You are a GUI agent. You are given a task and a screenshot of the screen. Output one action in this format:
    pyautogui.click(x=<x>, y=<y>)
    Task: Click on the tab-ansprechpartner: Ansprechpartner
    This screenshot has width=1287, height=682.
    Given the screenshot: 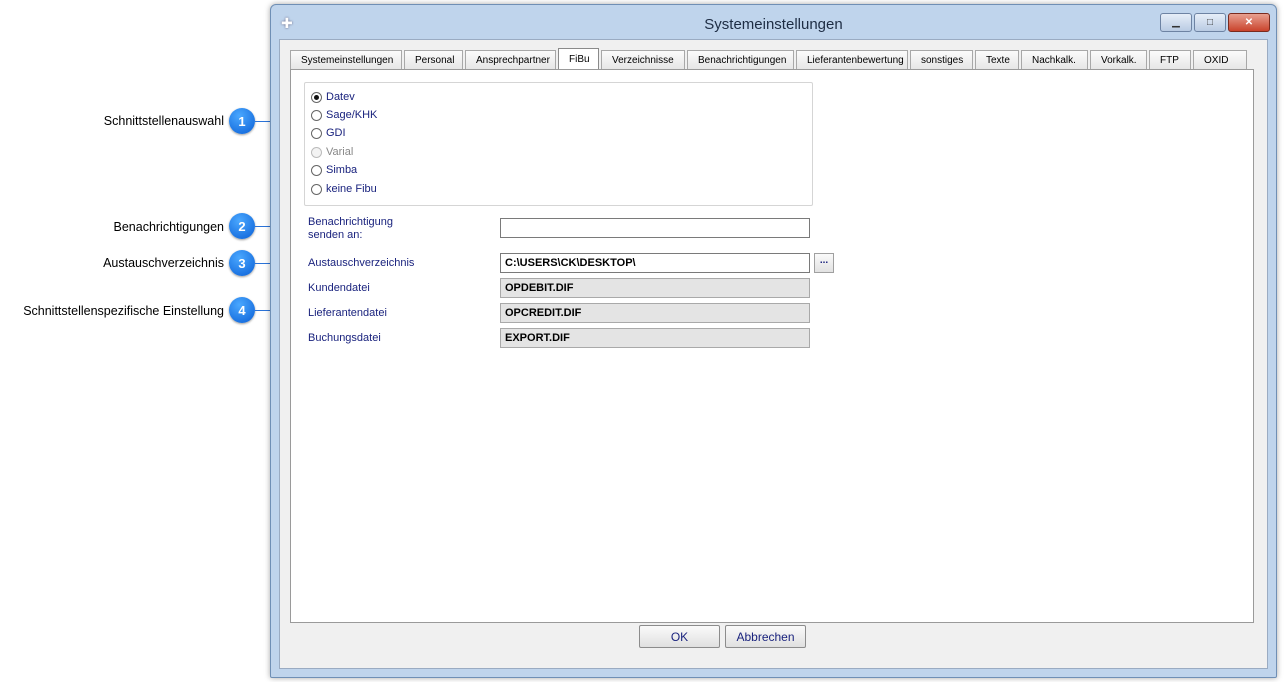 What is the action you would take?
    pyautogui.click(x=510, y=59)
    